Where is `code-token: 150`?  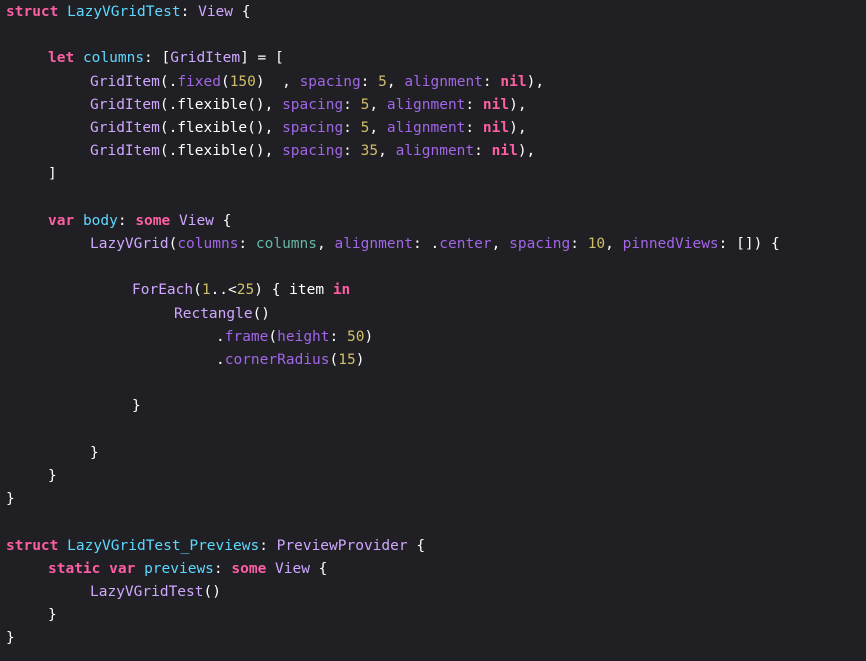
code-token: 150 is located at coordinates (242, 81).